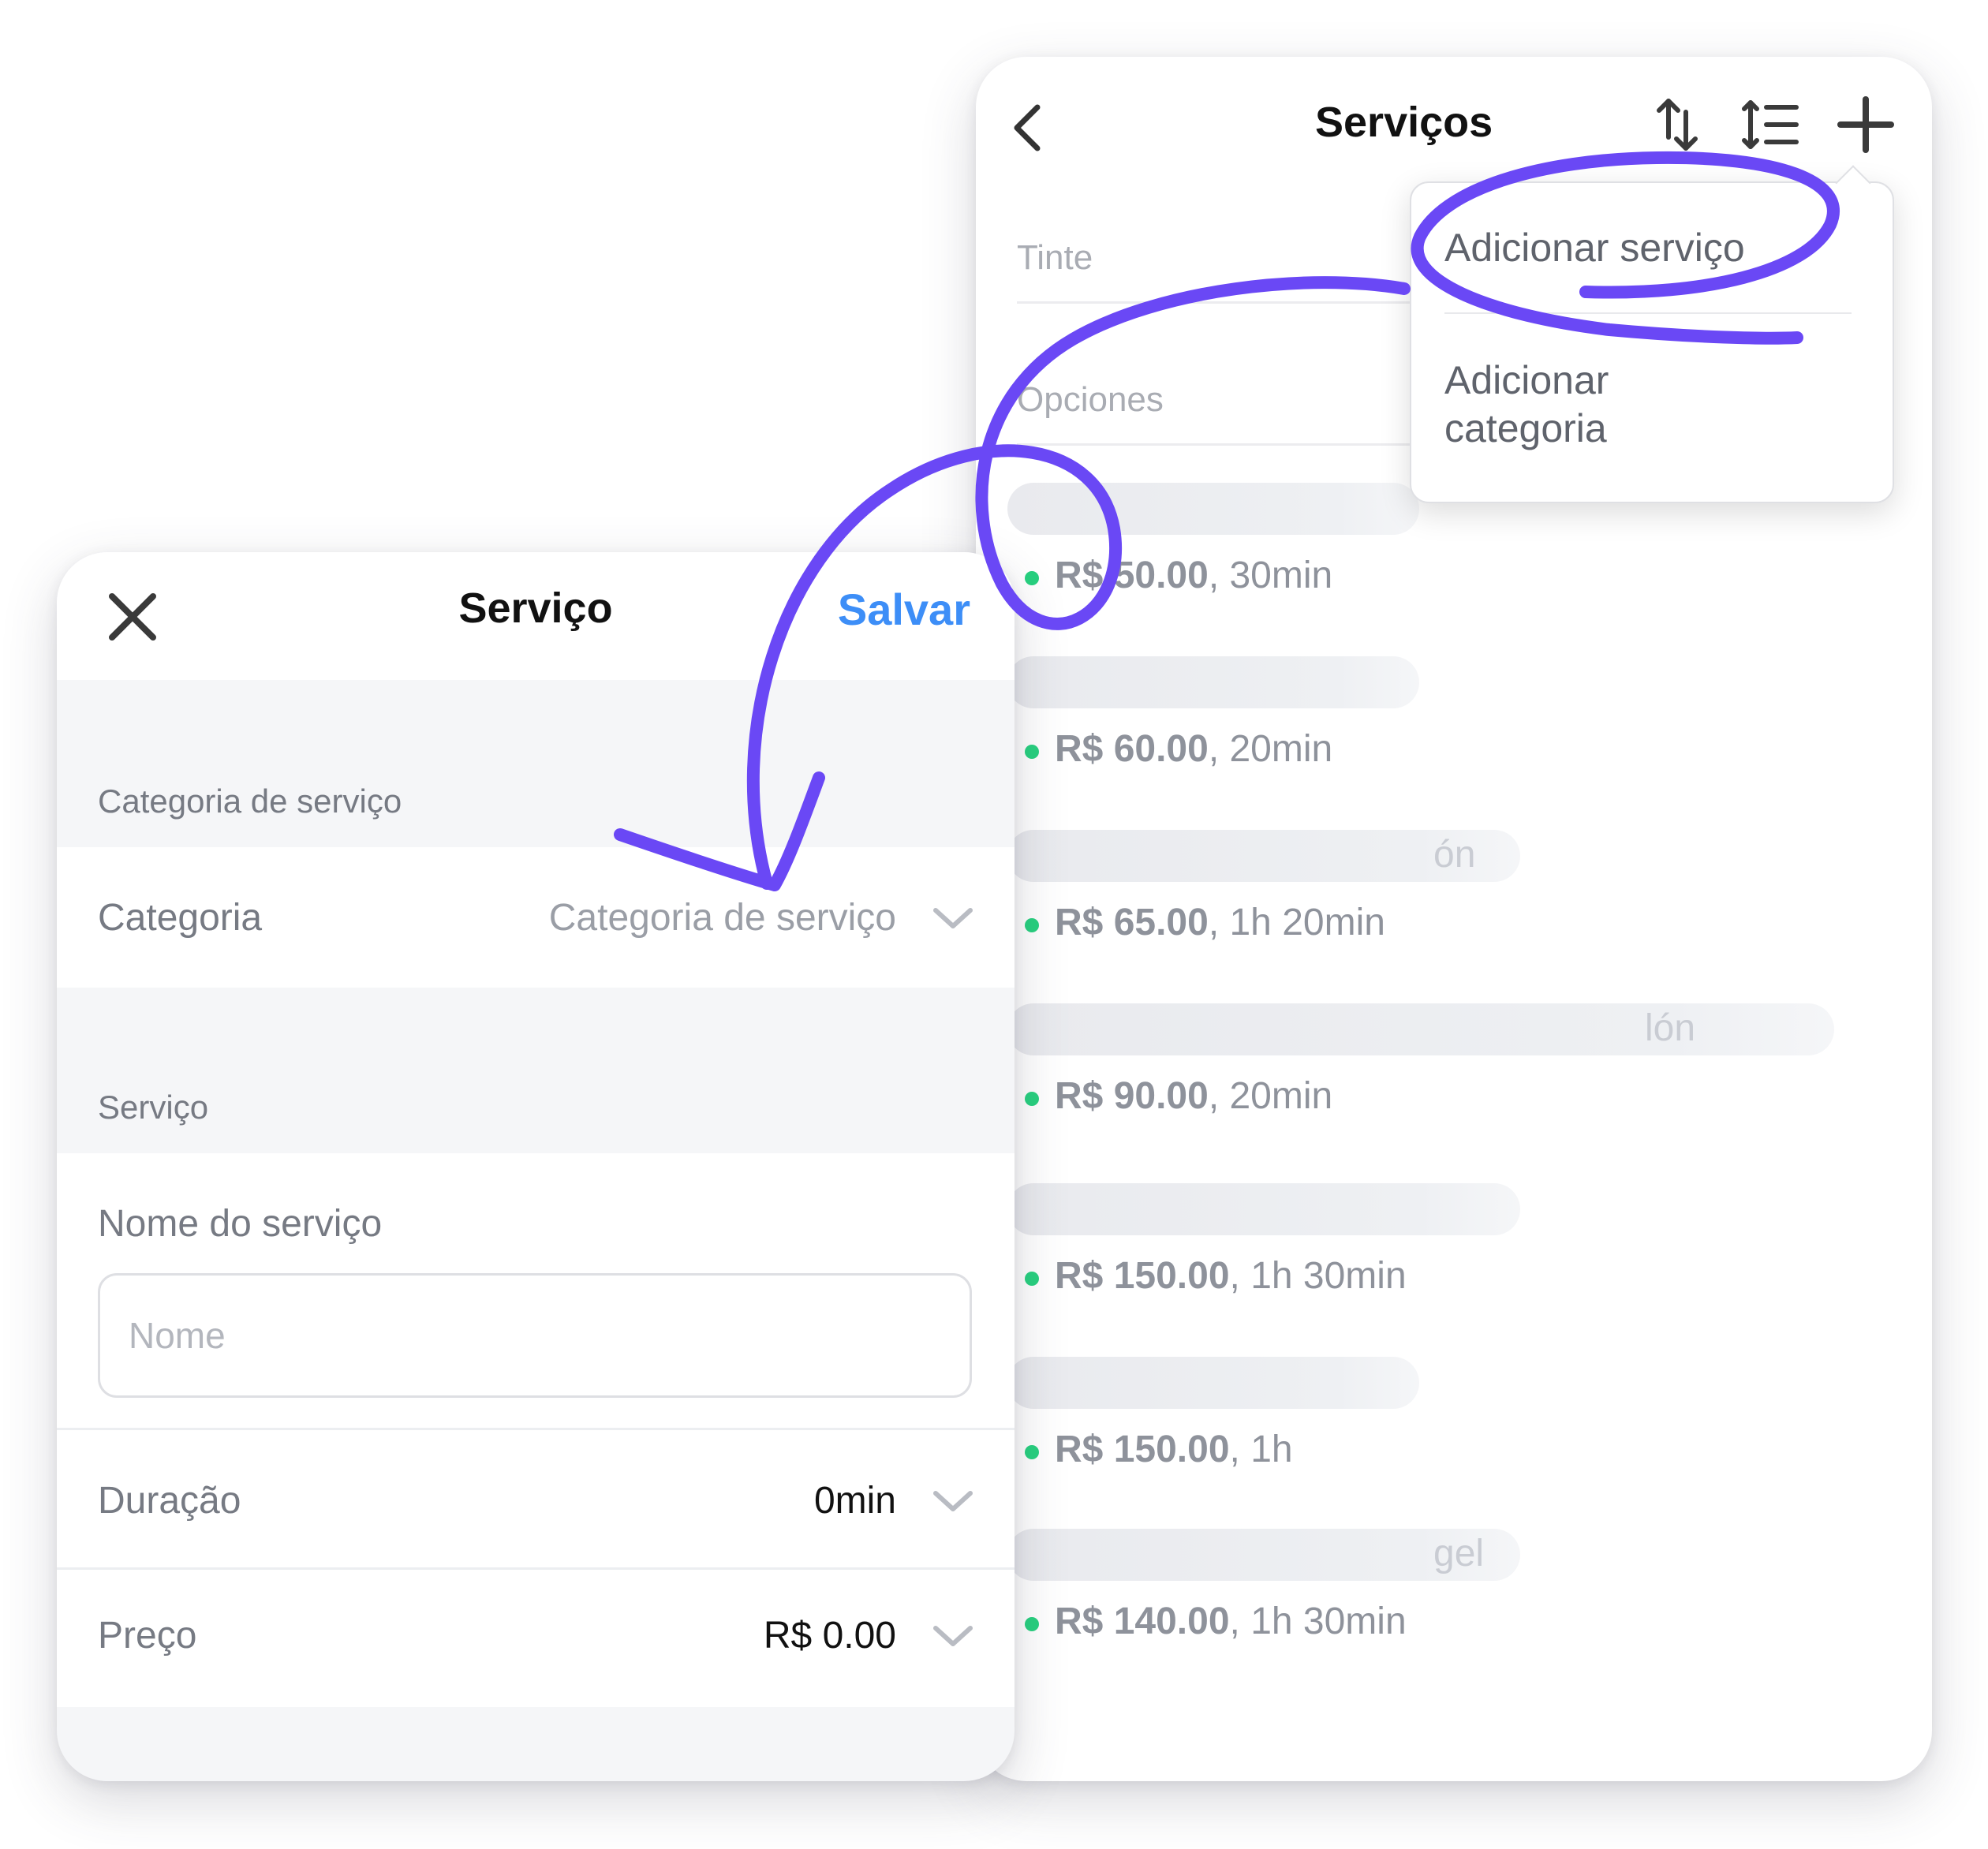 The height and width of the screenshot is (1849, 1988). What do you see at coordinates (1652, 334) in the screenshot?
I see `add-menu-popover: Adicionar serviço Adicionar categoria` at bounding box center [1652, 334].